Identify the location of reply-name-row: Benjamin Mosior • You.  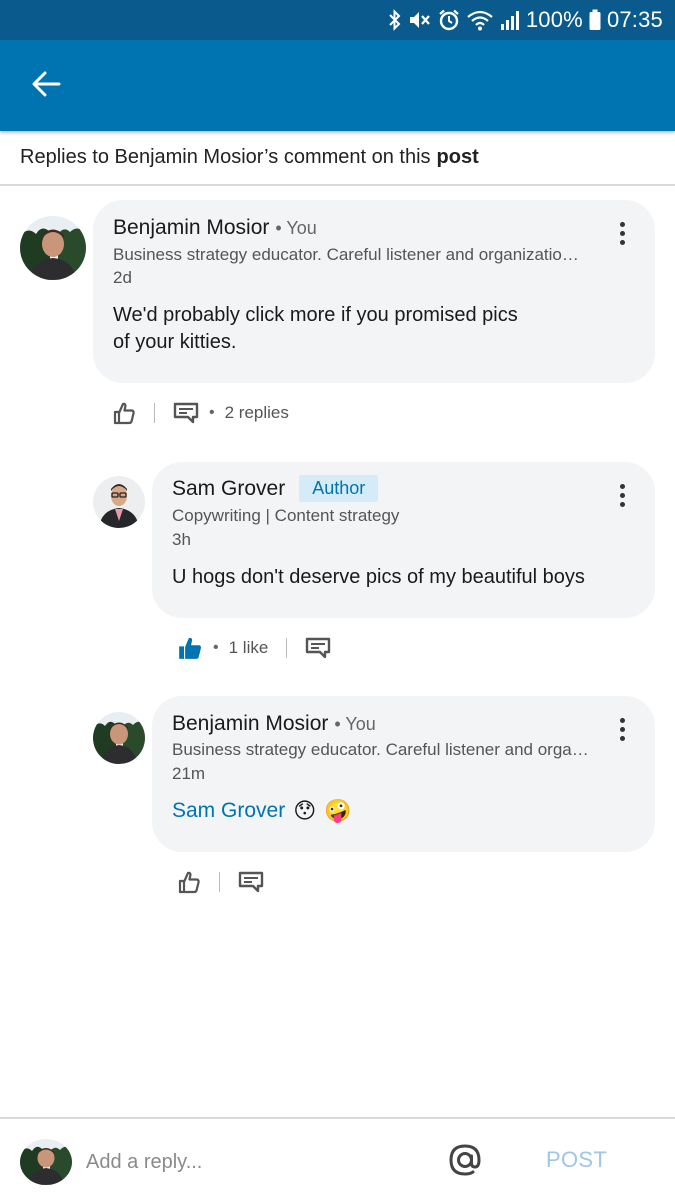
(274, 724).